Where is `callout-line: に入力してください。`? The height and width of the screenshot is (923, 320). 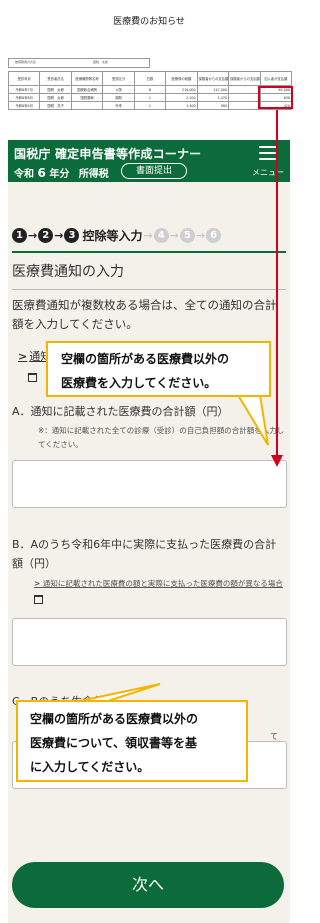
callout-line: に入力してください。 is located at coordinates (90, 767).